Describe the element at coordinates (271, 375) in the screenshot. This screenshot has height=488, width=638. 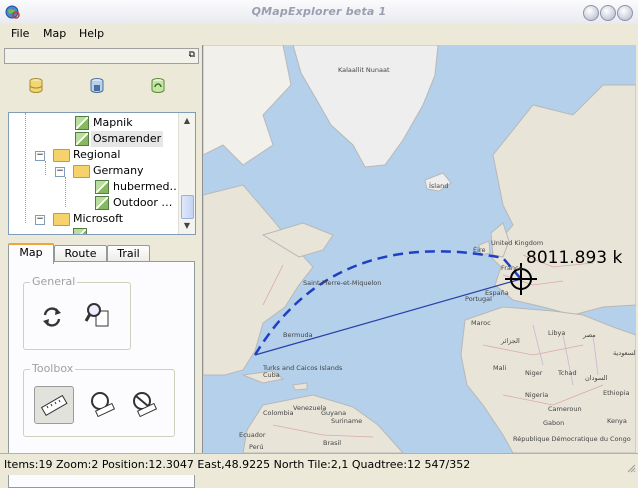
I see `map-label-cuba: Cuba` at that location.